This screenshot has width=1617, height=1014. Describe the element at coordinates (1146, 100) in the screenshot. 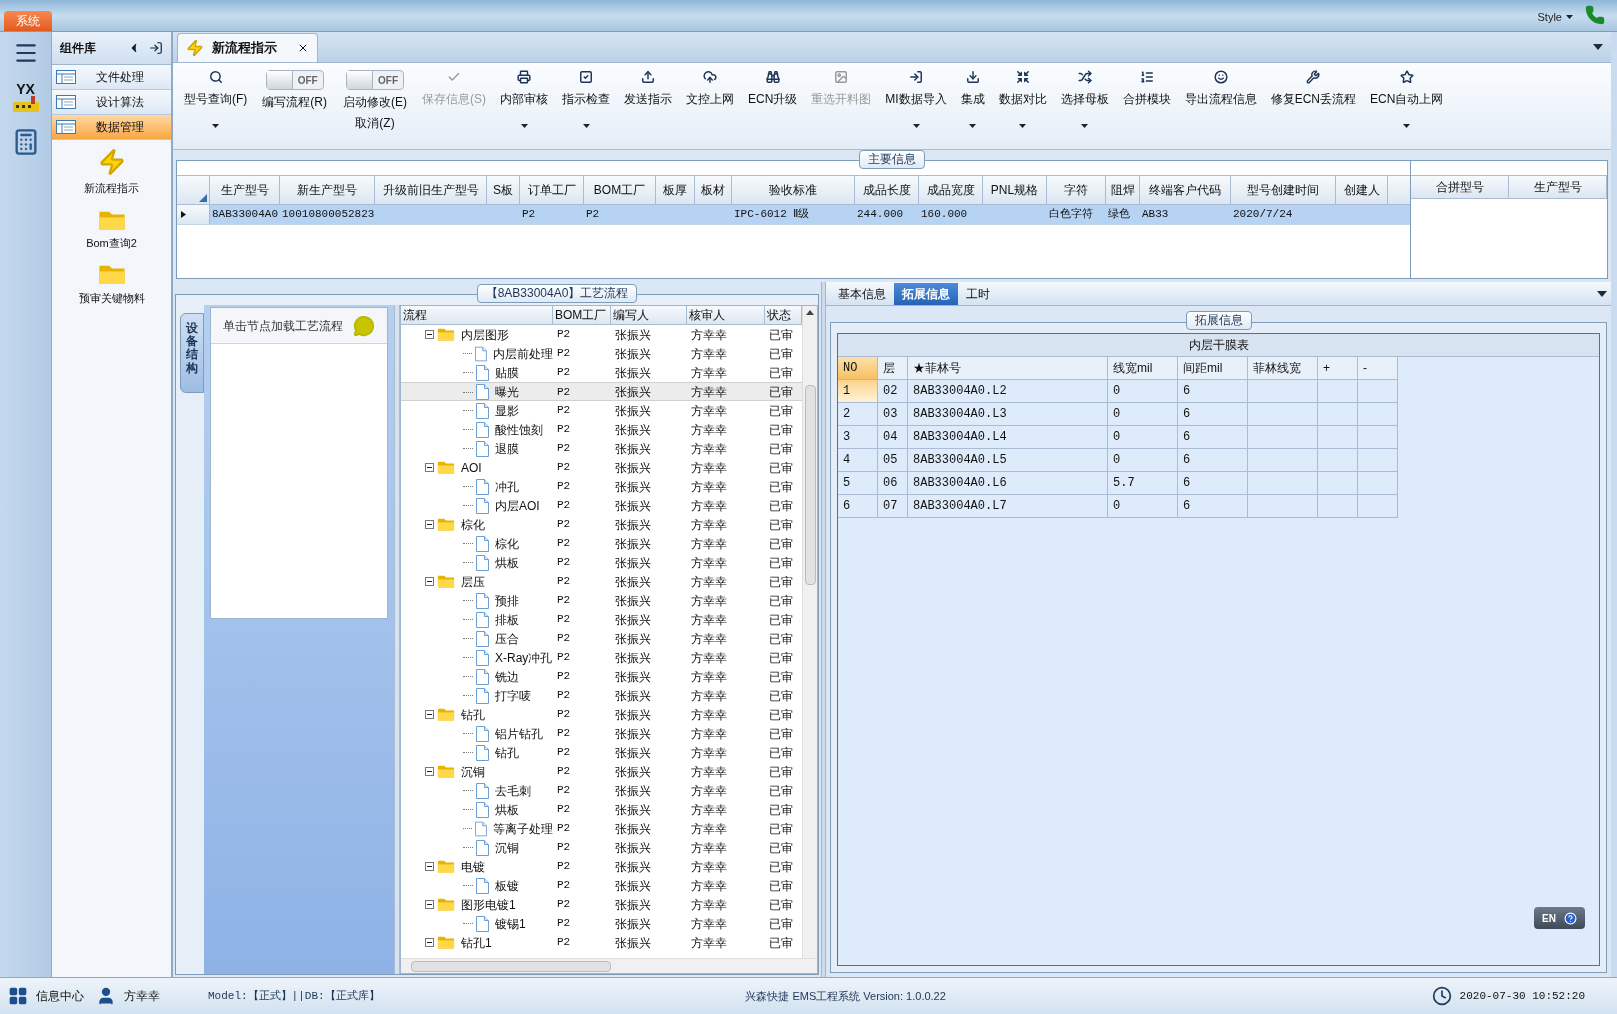

I see `toolbar-button: 合拼模块` at that location.